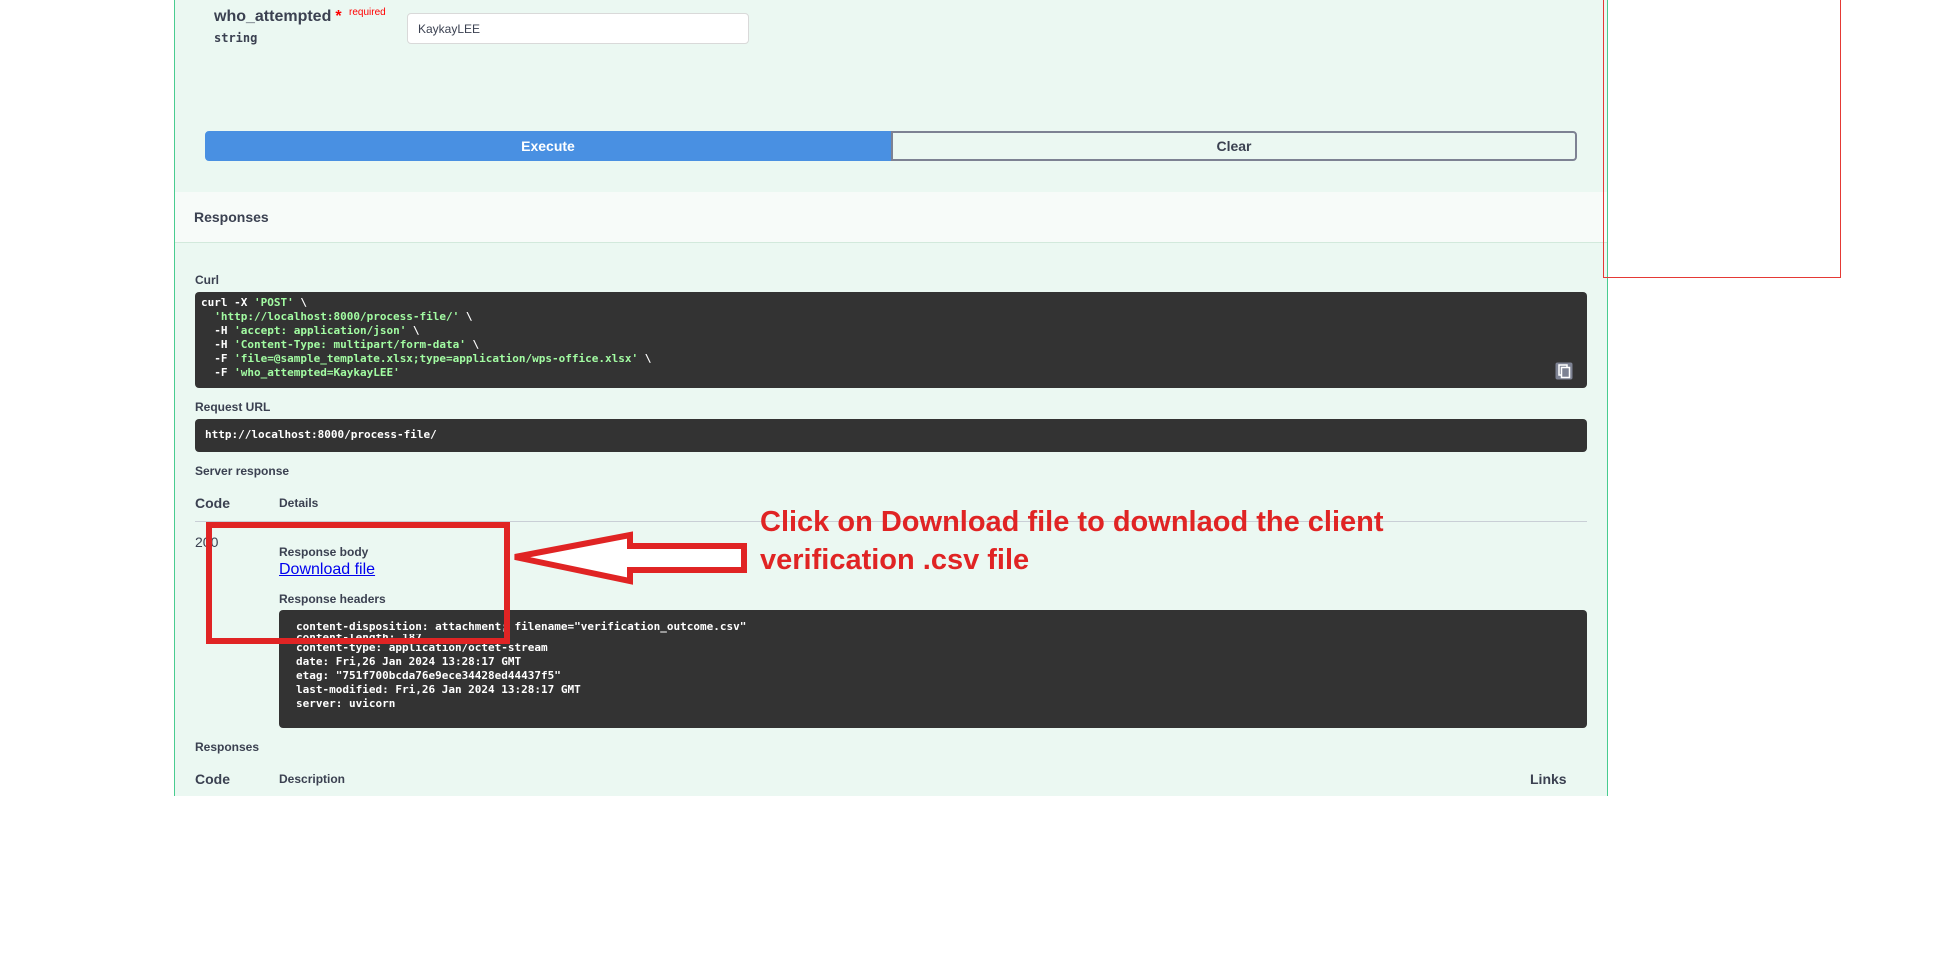  Describe the element at coordinates (891, 435) in the screenshot. I see `request-url-value: http://localhost:8000/process-file/` at that location.